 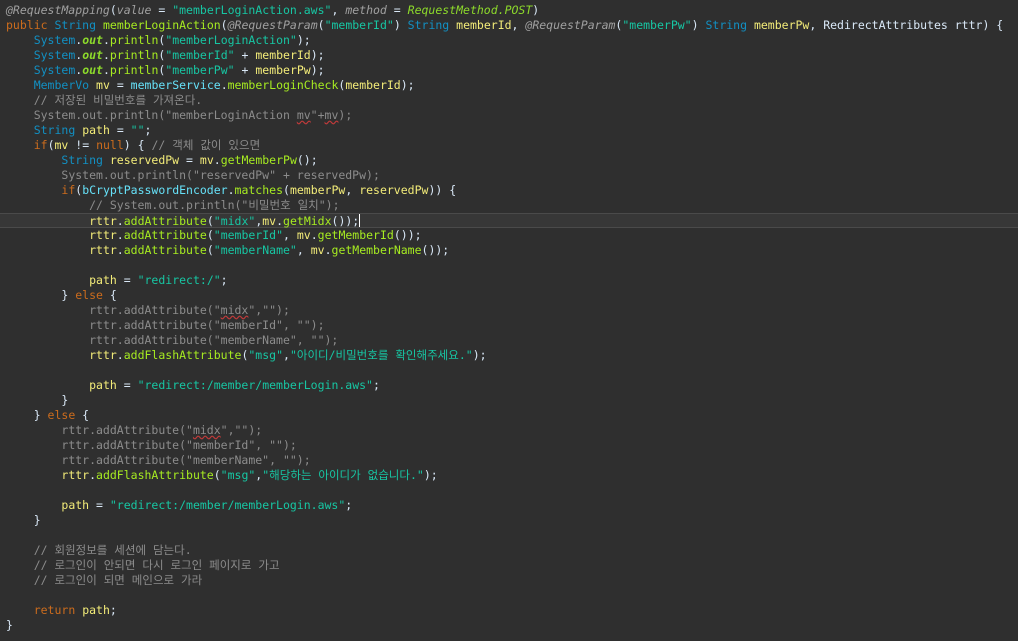 What do you see at coordinates (509, 100) in the screenshot?
I see `code-line: // 저장된 비밀번호를 가져온다.` at bounding box center [509, 100].